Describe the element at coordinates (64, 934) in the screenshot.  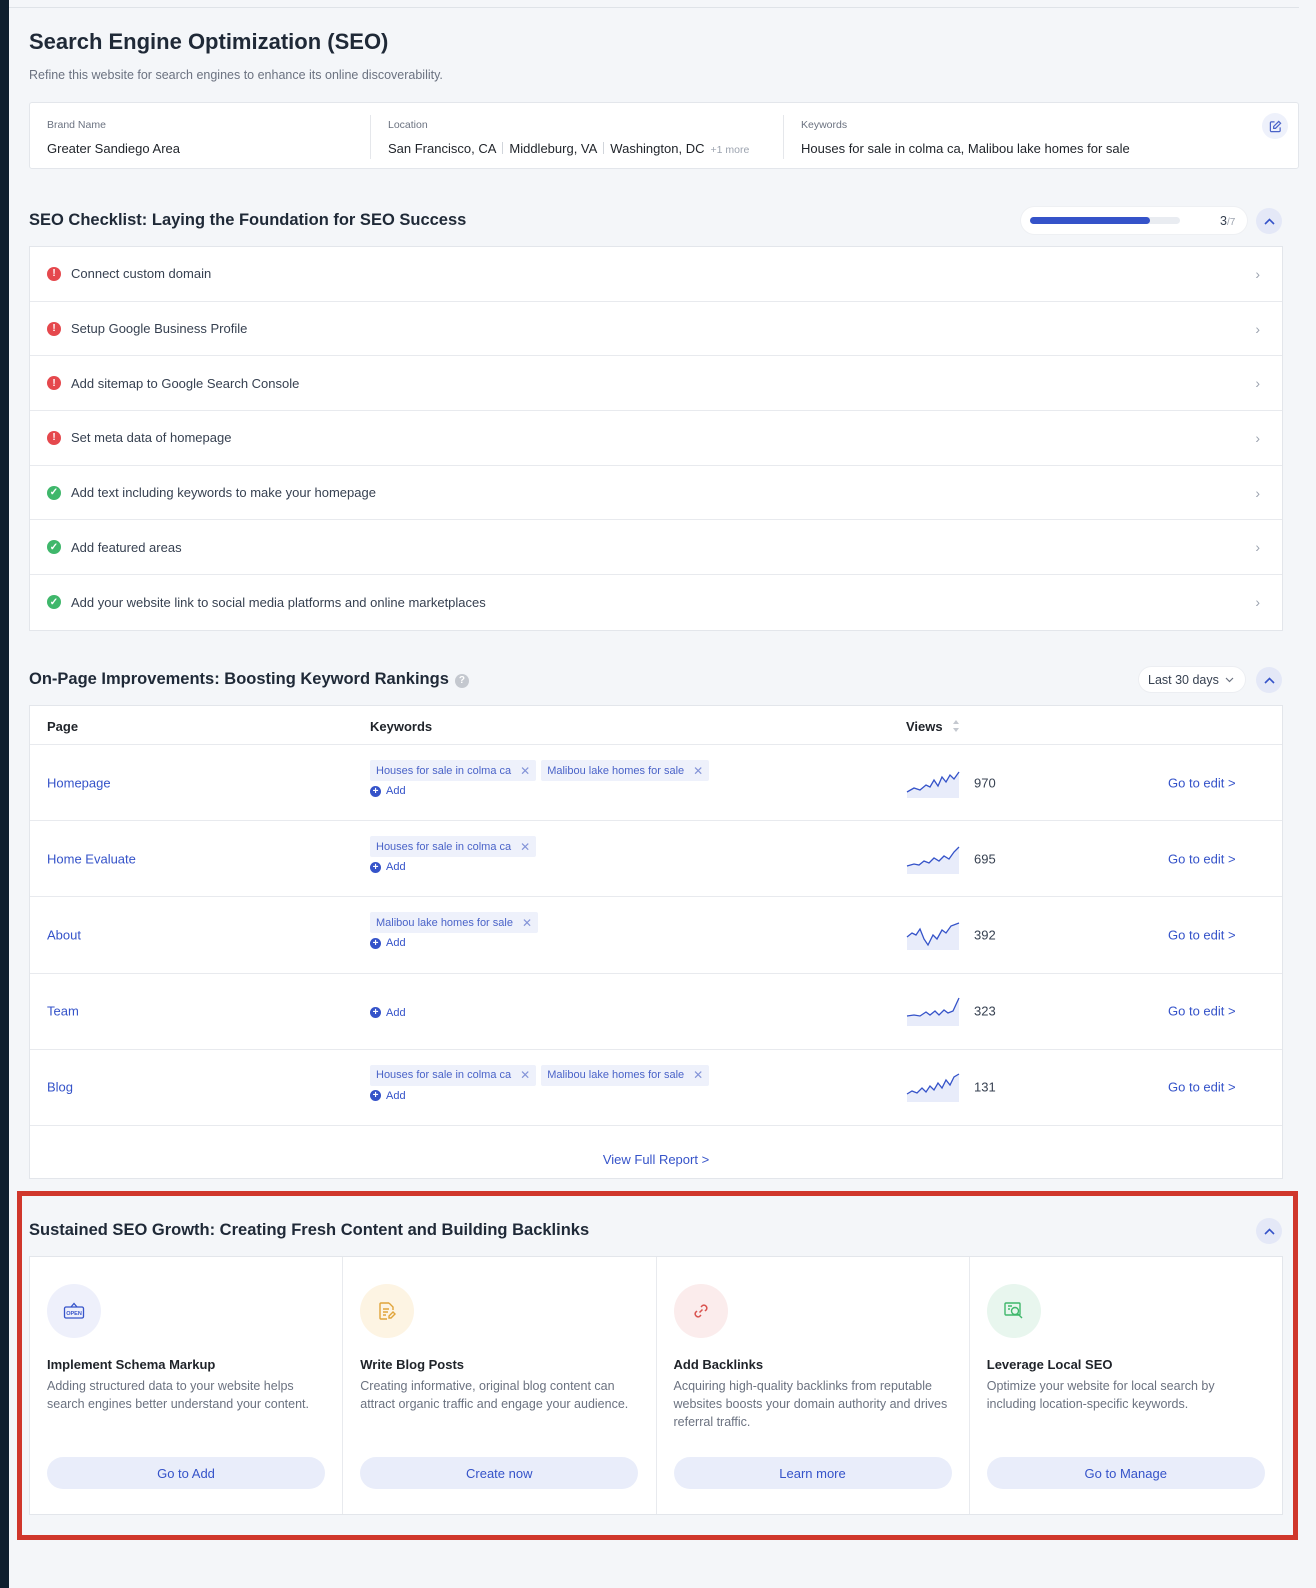
I see `page-link: About` at that location.